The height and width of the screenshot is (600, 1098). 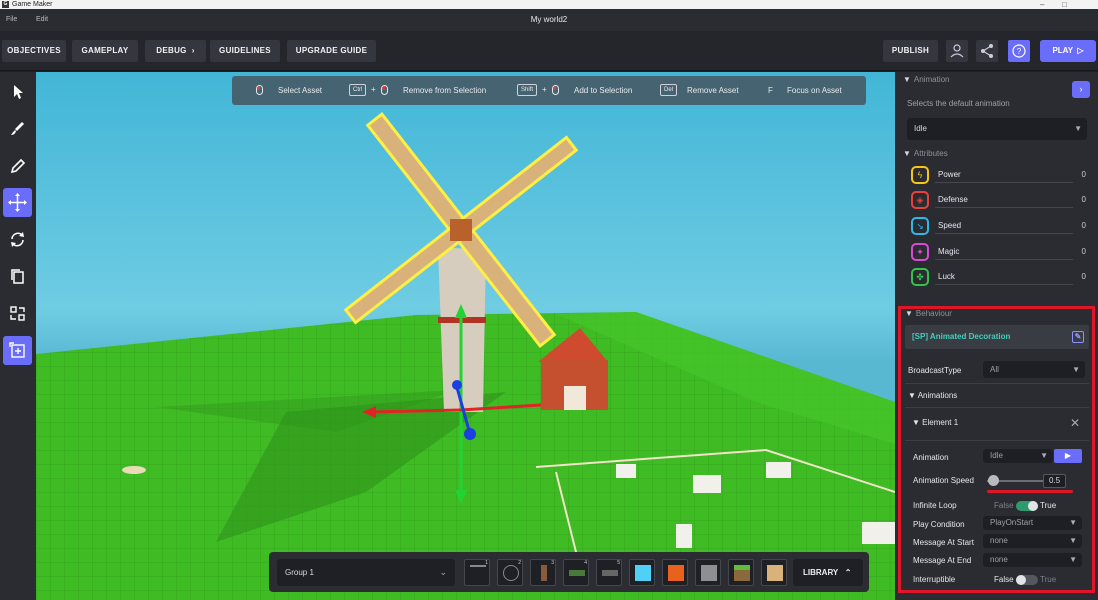 I want to click on clover-icon: ✤, so click(x=920, y=277).